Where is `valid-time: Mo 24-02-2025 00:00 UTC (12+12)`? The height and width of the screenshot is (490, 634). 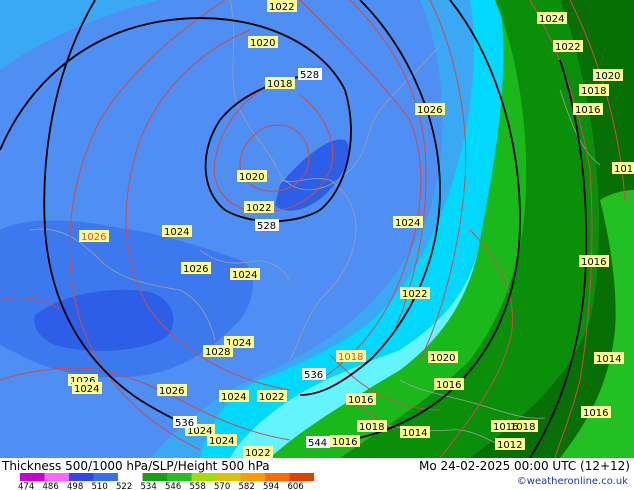
valid-time: Mo 24-02-2025 00:00 UTC (12+12) is located at coordinates (524, 466).